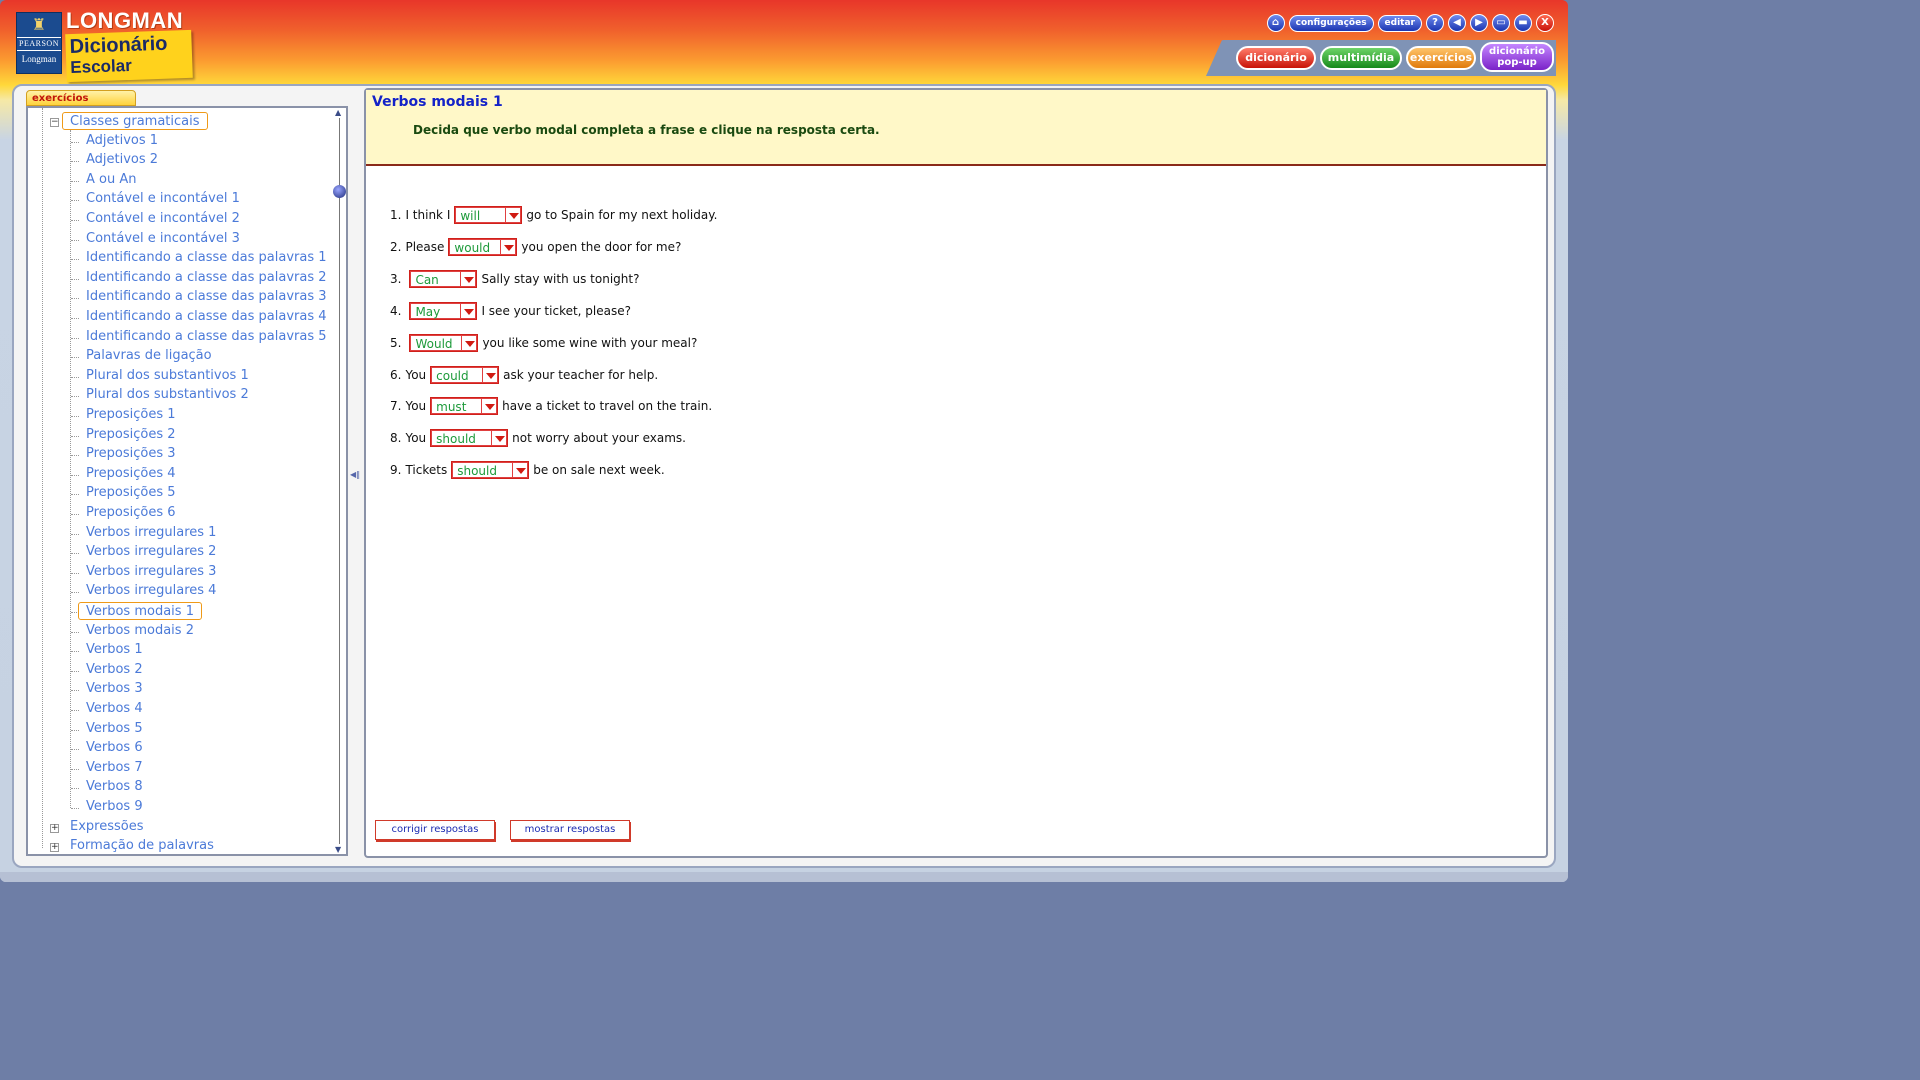 The image size is (1920, 1080). I want to click on tree-item: Verbos irregulares 3, so click(151, 572).